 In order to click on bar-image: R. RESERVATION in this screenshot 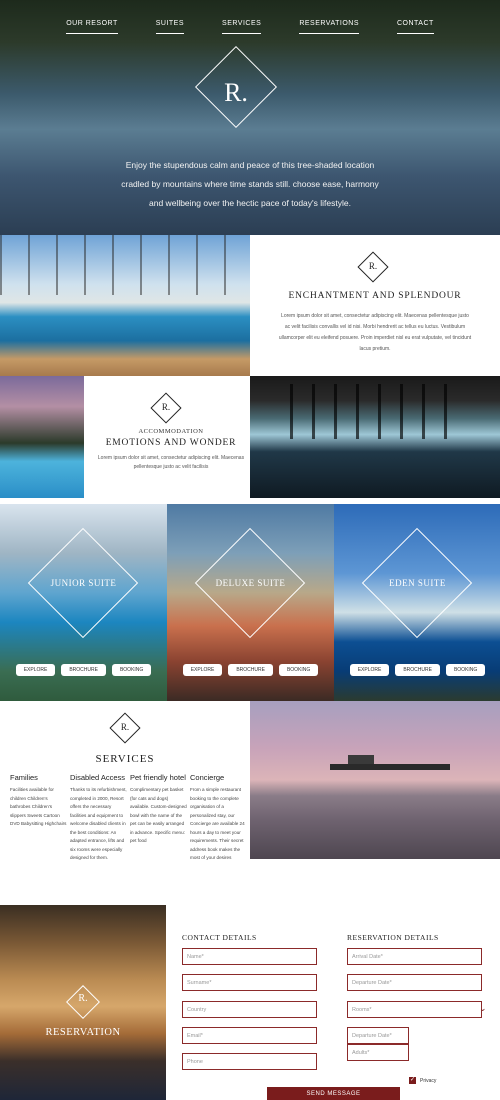, I will do `click(83, 1002)`.